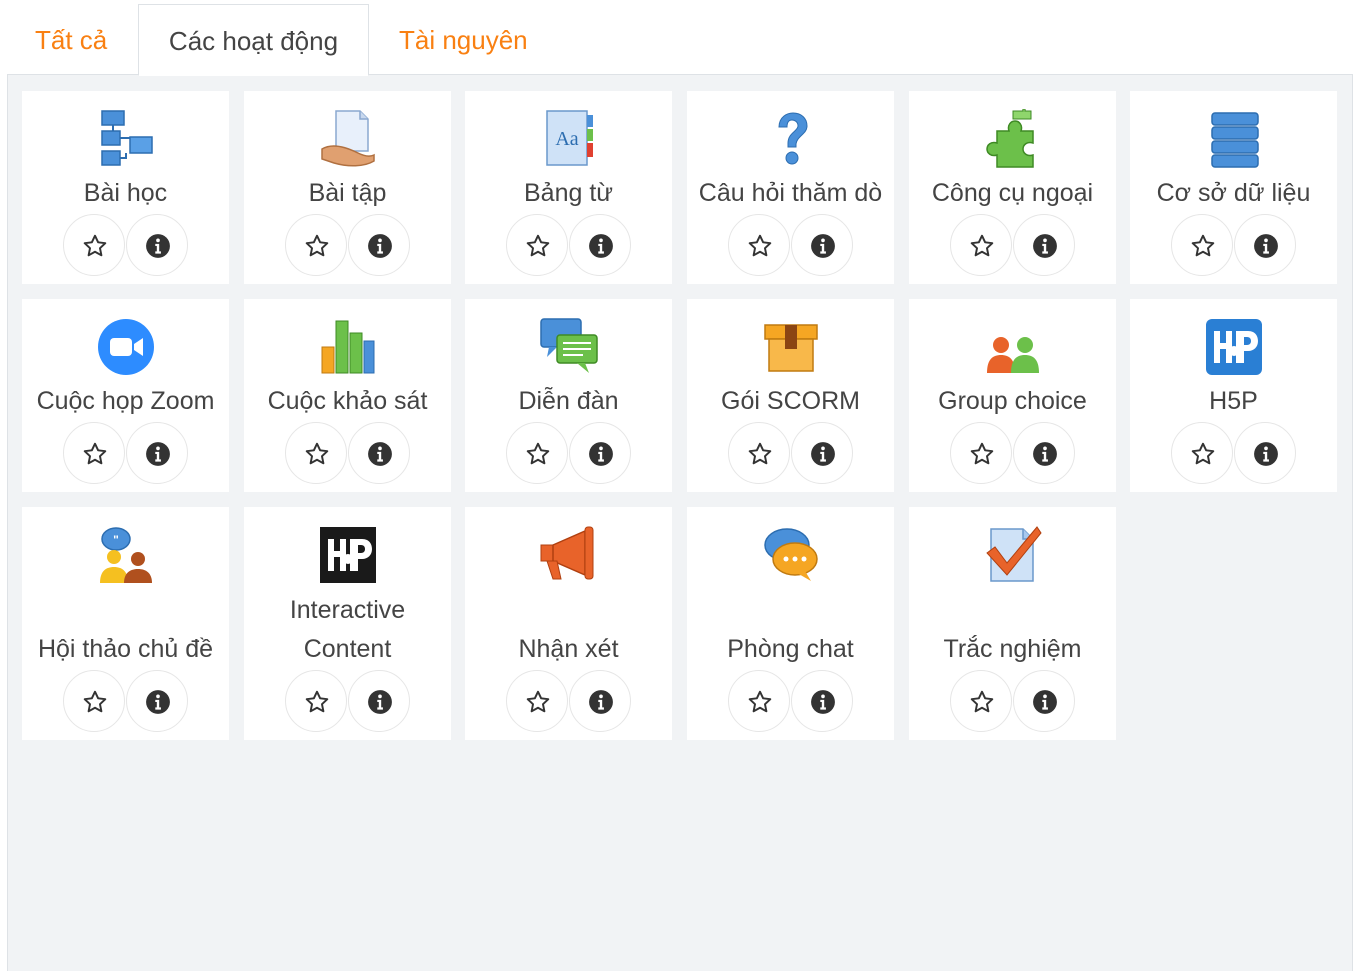  What do you see at coordinates (790, 395) in the screenshot?
I see `activity-card-scorm: Gói SCORM` at bounding box center [790, 395].